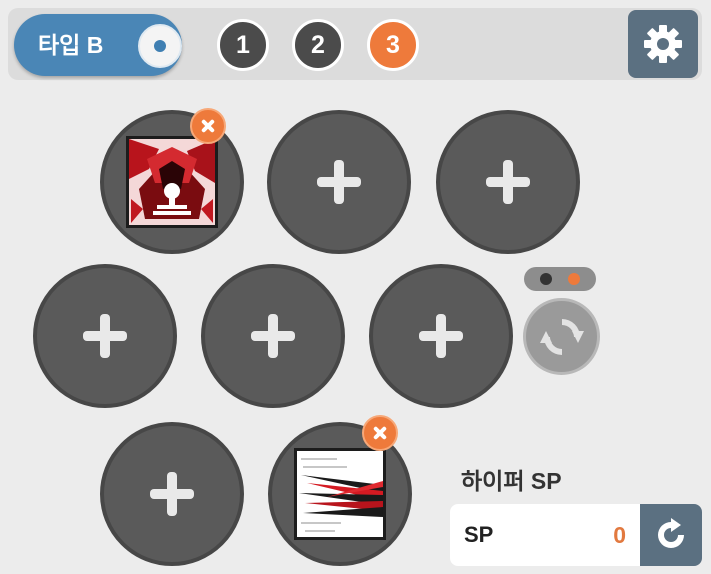 The width and height of the screenshot is (711, 574). I want to click on gear-icon, so click(663, 44).